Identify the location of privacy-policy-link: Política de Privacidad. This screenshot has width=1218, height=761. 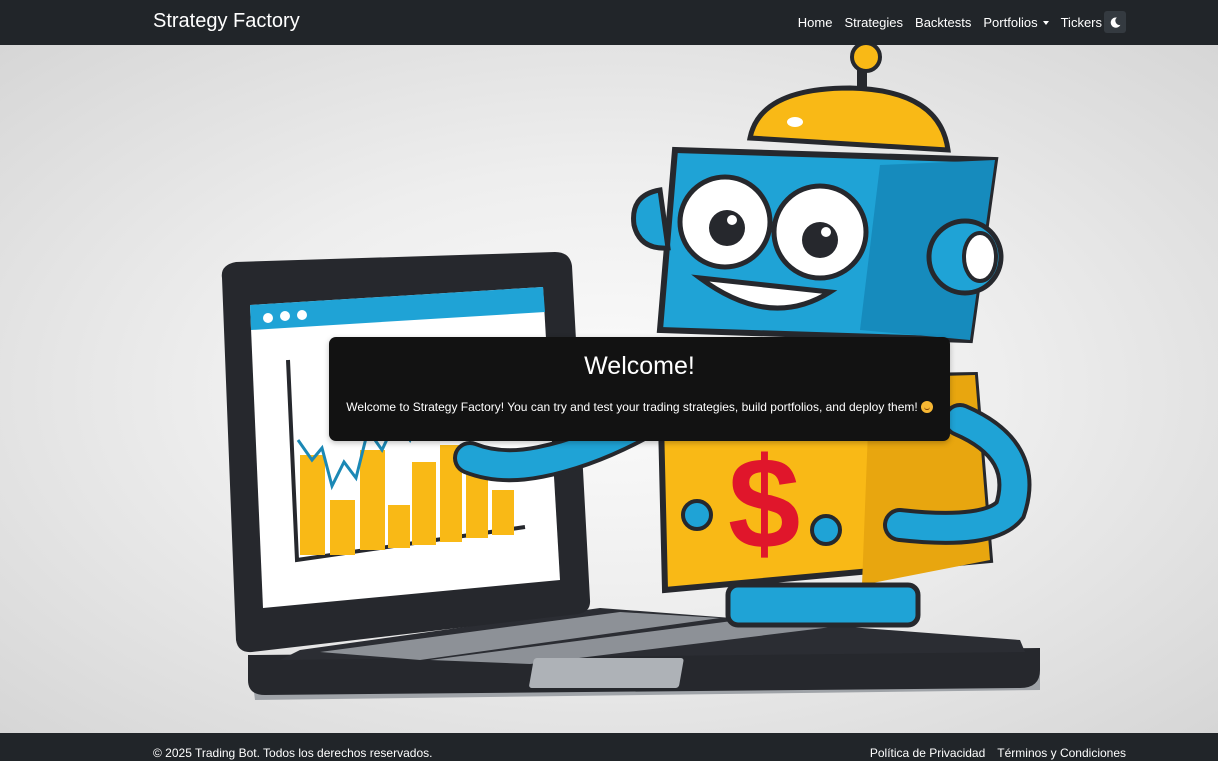
(927, 753).